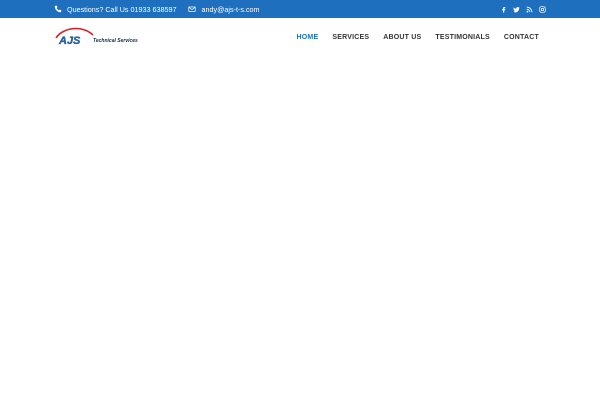 The image size is (600, 400). I want to click on phone-contact: Questions? Call Us 01933 638597, so click(115, 9).